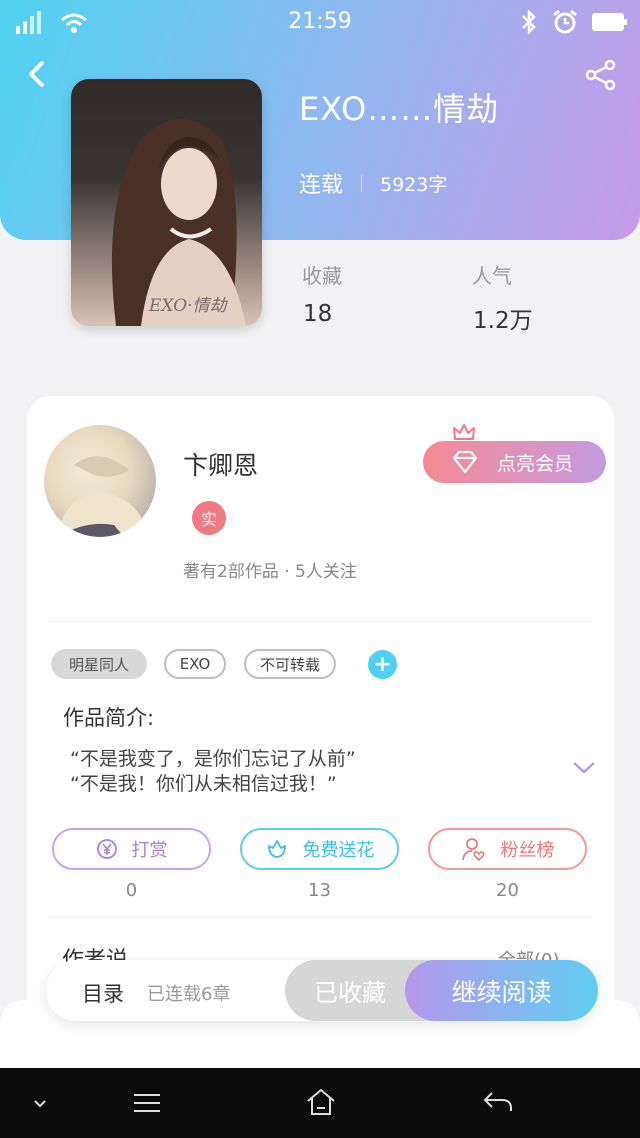 The image size is (640, 1138). Describe the element at coordinates (188, 306) in the screenshot. I see `cover-watermark: EXO·情劫` at that location.